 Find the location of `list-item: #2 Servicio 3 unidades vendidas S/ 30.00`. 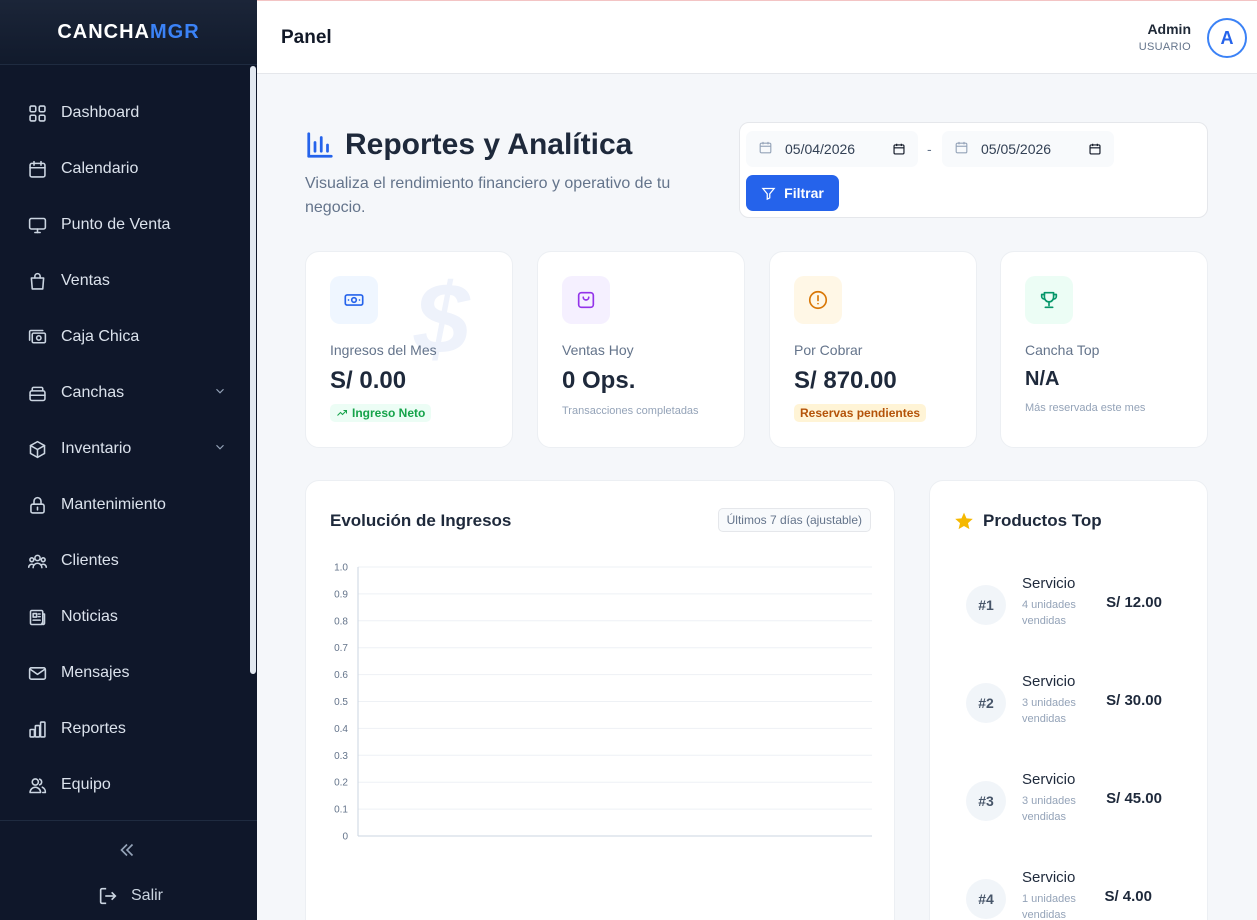

list-item: #2 Servicio 3 unidades vendidas S/ 30.00 is located at coordinates (1071, 703).